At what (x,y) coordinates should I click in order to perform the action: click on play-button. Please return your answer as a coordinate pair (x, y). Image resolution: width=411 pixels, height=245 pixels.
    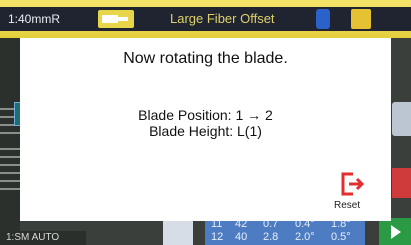
    Looking at the image, I should click on (395, 231).